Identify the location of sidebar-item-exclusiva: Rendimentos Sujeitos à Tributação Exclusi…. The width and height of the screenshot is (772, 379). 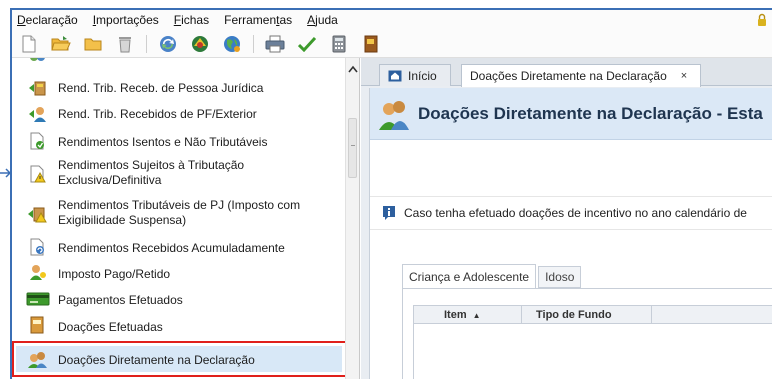
(177, 173).